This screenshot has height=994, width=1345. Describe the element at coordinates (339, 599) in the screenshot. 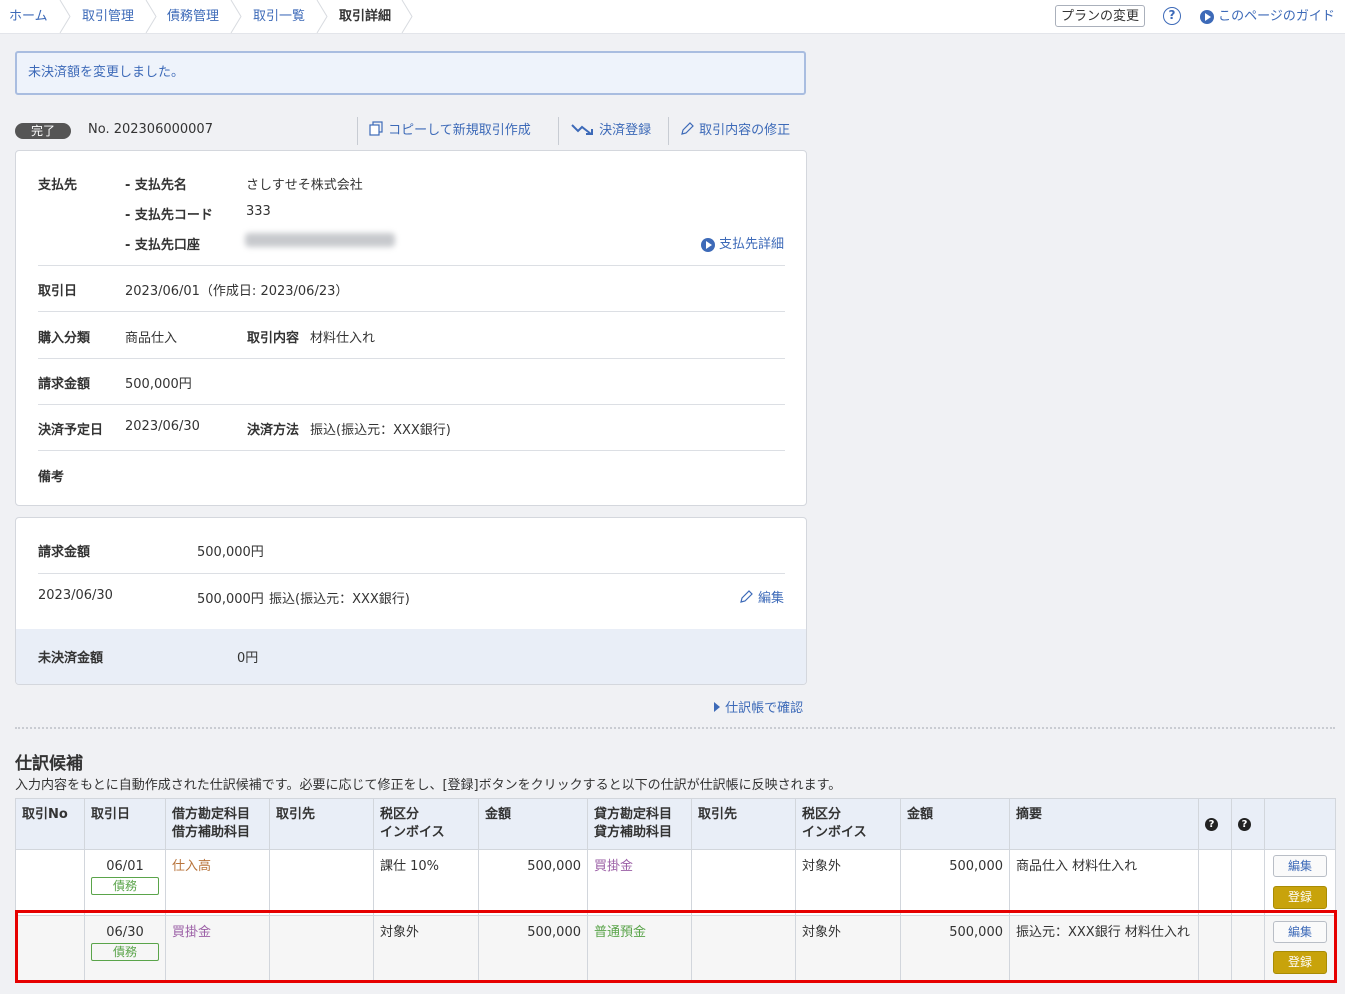

I see `settlement-method: 振込(振込元：XXX銀行)` at that location.